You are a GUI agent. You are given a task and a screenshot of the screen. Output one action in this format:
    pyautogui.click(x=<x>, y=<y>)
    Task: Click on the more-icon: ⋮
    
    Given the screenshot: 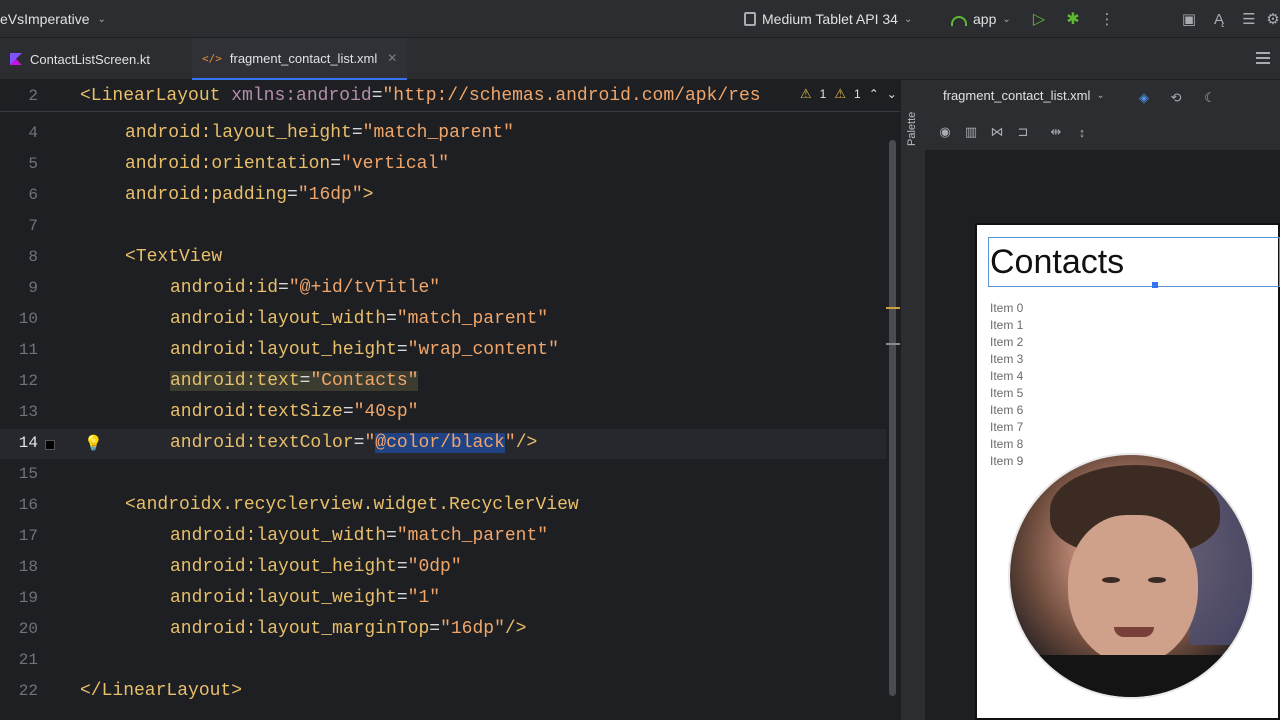 What is the action you would take?
    pyautogui.click(x=1107, y=19)
    